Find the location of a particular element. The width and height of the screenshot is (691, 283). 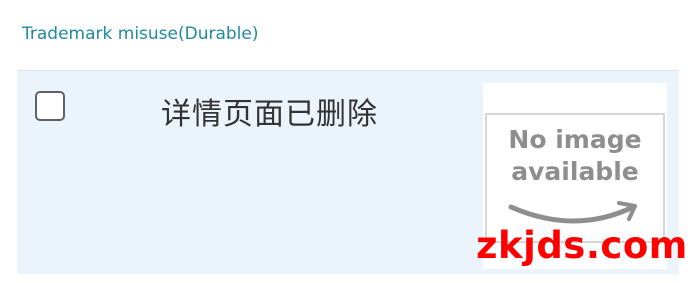

watermark: zkjds.com is located at coordinates (582, 245).